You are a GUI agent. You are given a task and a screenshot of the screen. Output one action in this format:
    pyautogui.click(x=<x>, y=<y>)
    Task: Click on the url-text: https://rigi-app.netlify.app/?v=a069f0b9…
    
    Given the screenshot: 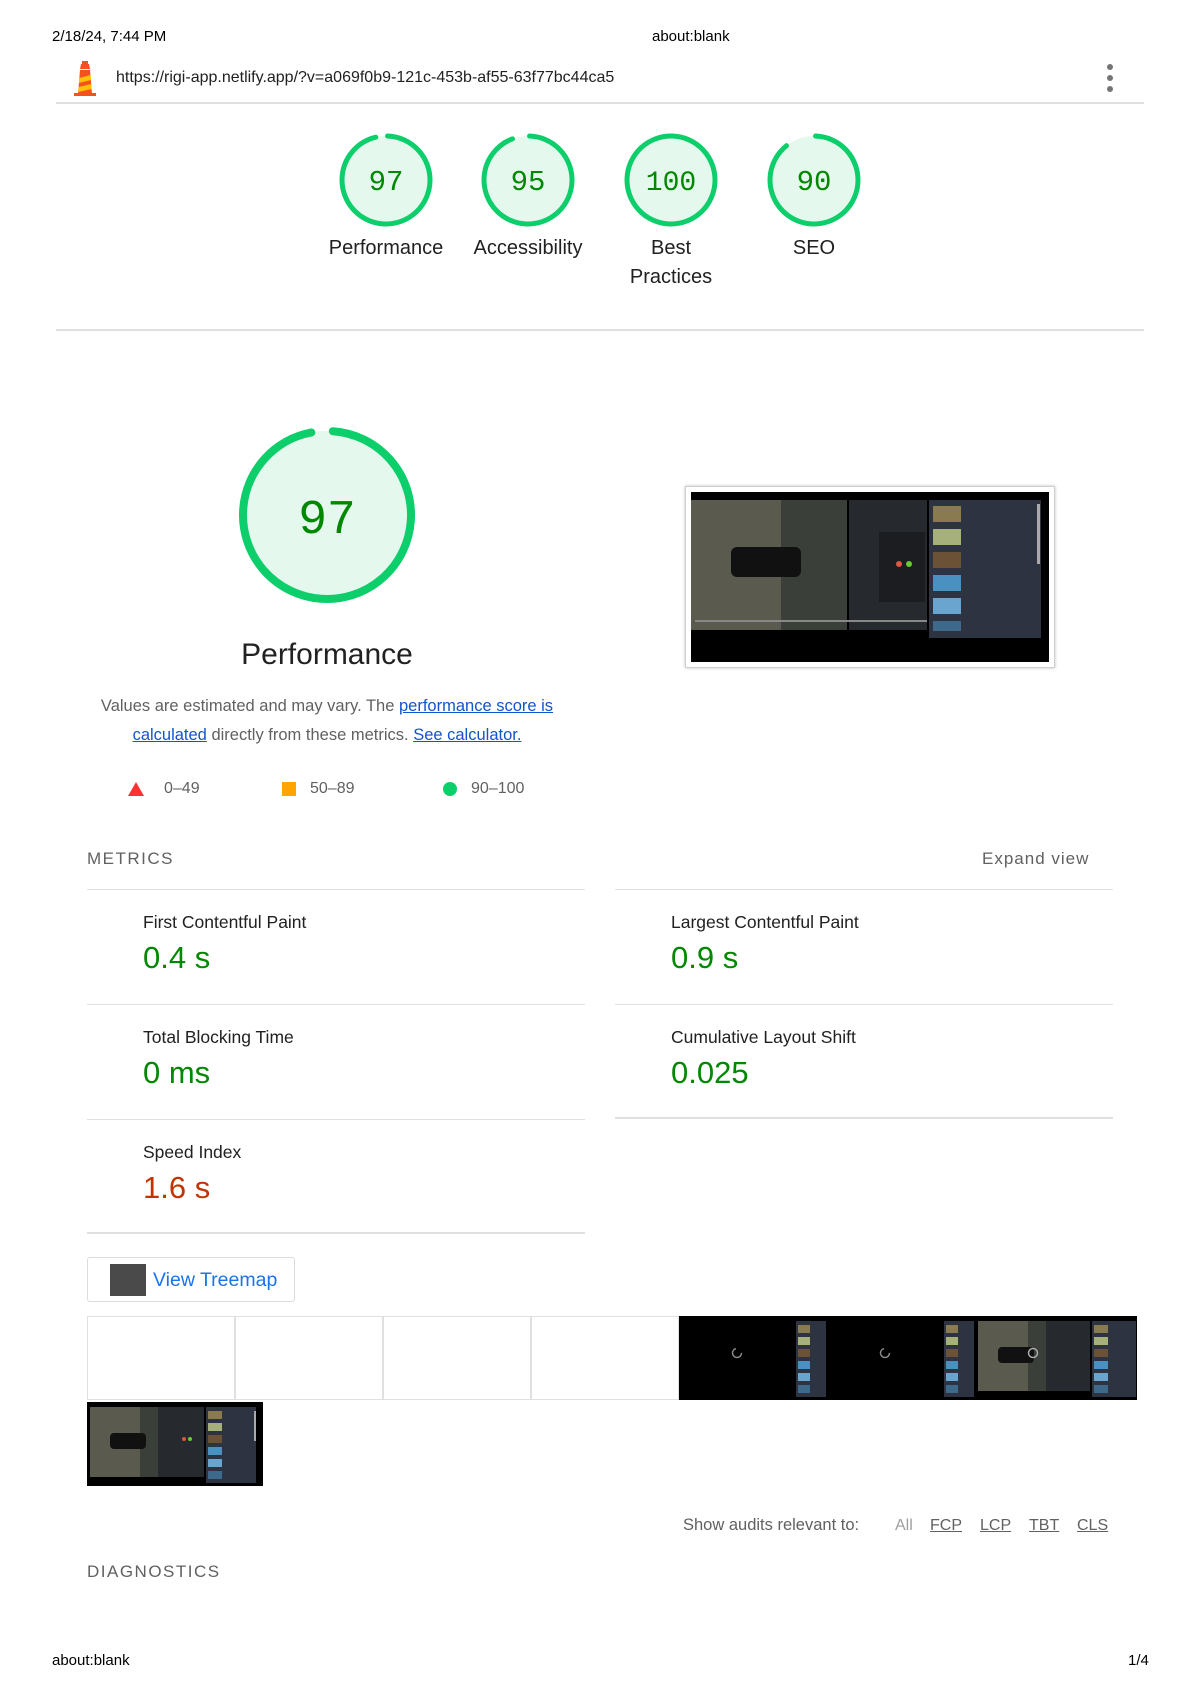 What is the action you would take?
    pyautogui.click(x=365, y=77)
    